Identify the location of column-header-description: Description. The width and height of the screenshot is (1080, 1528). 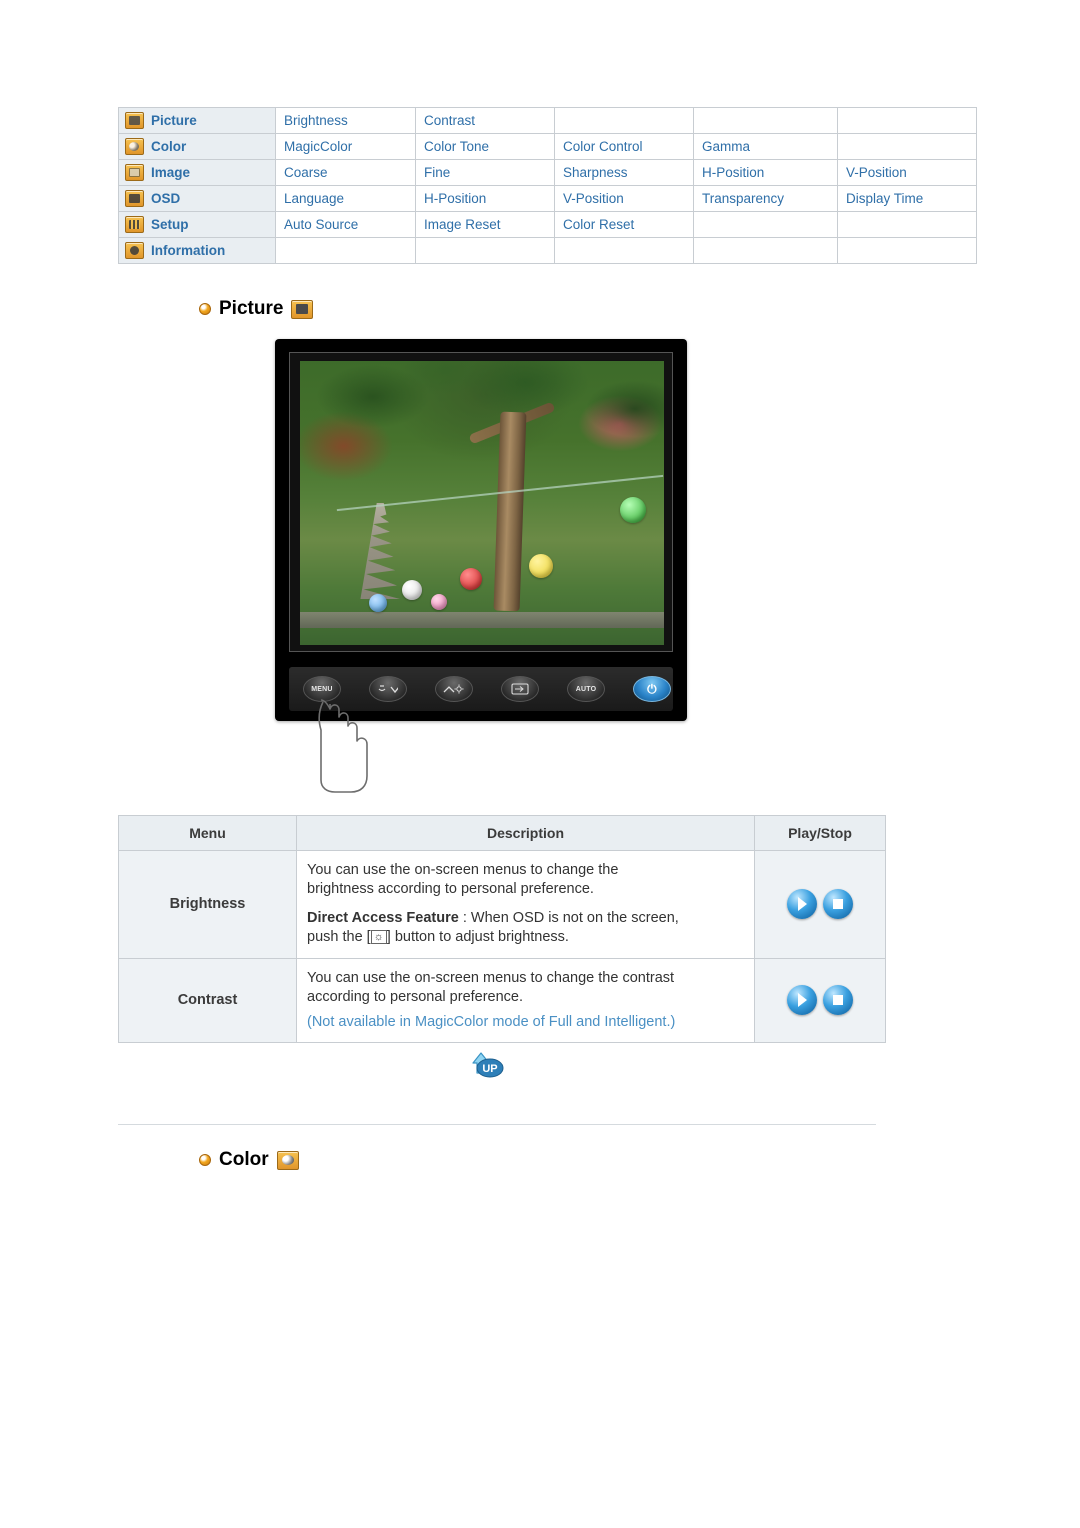
(525, 833).